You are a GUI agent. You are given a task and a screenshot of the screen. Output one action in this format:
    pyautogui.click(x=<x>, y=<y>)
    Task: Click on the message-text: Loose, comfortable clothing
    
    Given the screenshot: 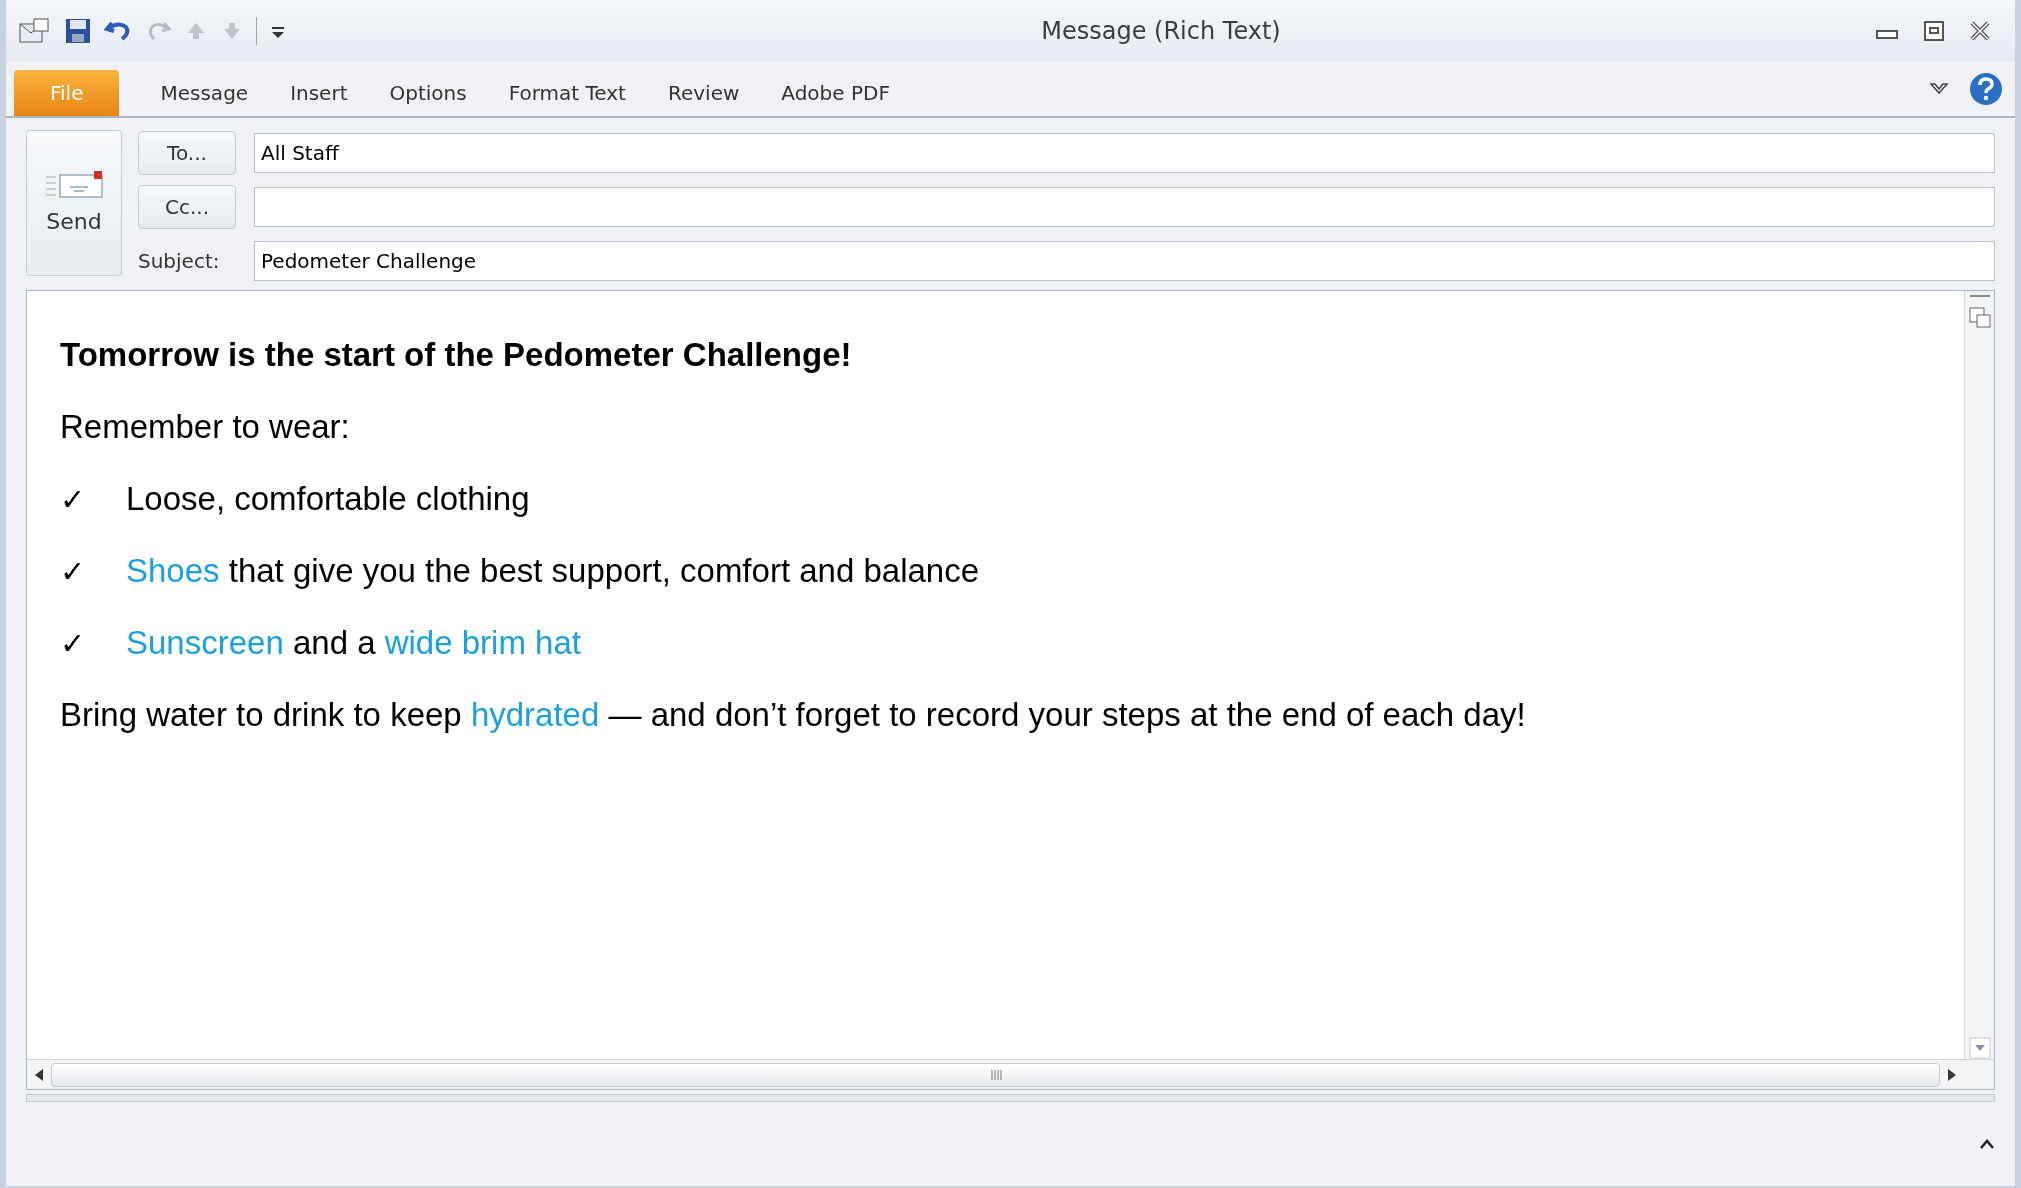 What is the action you would take?
    pyautogui.click(x=328, y=499)
    